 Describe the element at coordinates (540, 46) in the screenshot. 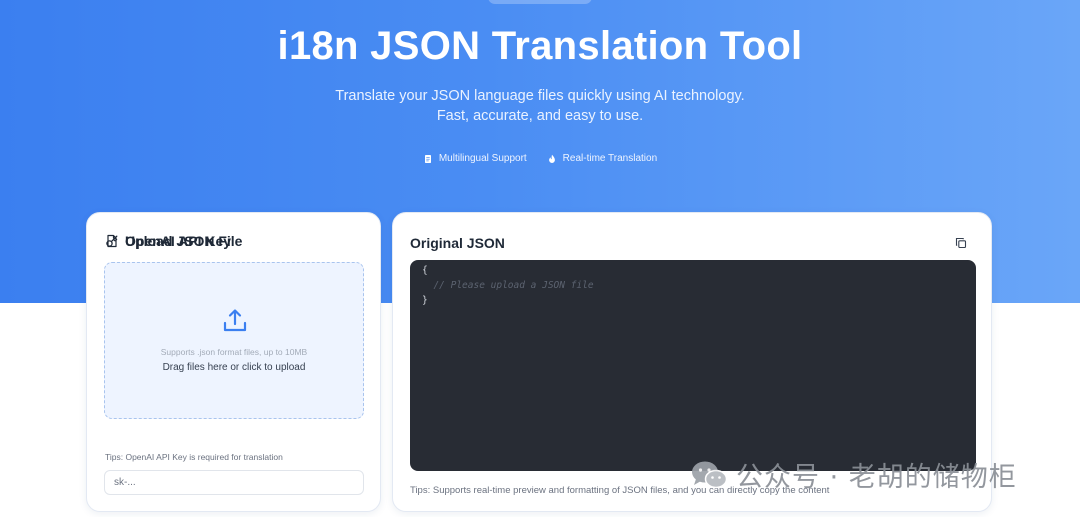

I see `page-title: i18n JSON Translation Tool` at that location.